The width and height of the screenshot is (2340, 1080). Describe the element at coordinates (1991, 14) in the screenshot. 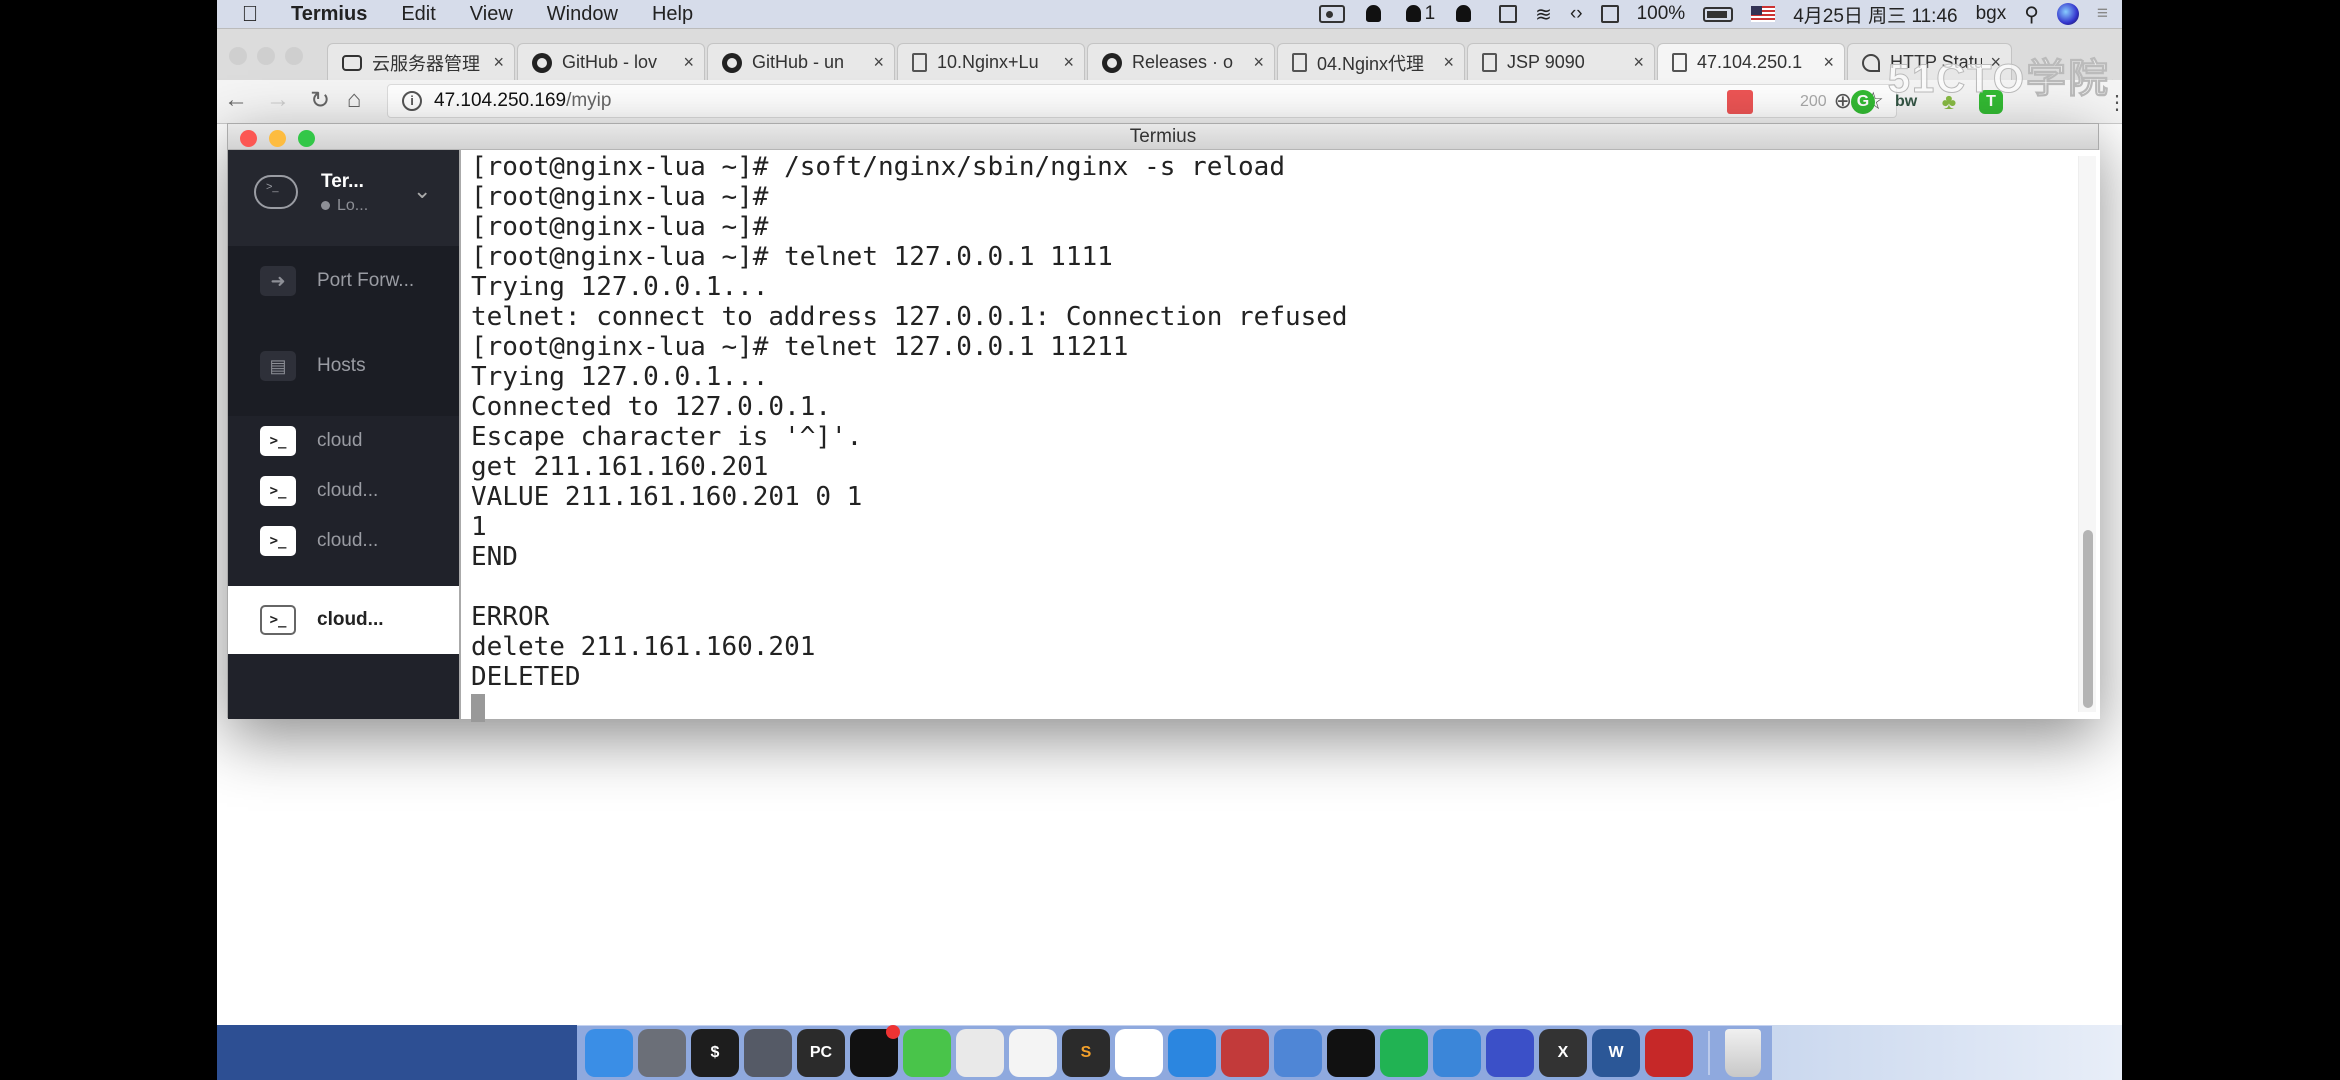

I see `user-name: bgx` at that location.